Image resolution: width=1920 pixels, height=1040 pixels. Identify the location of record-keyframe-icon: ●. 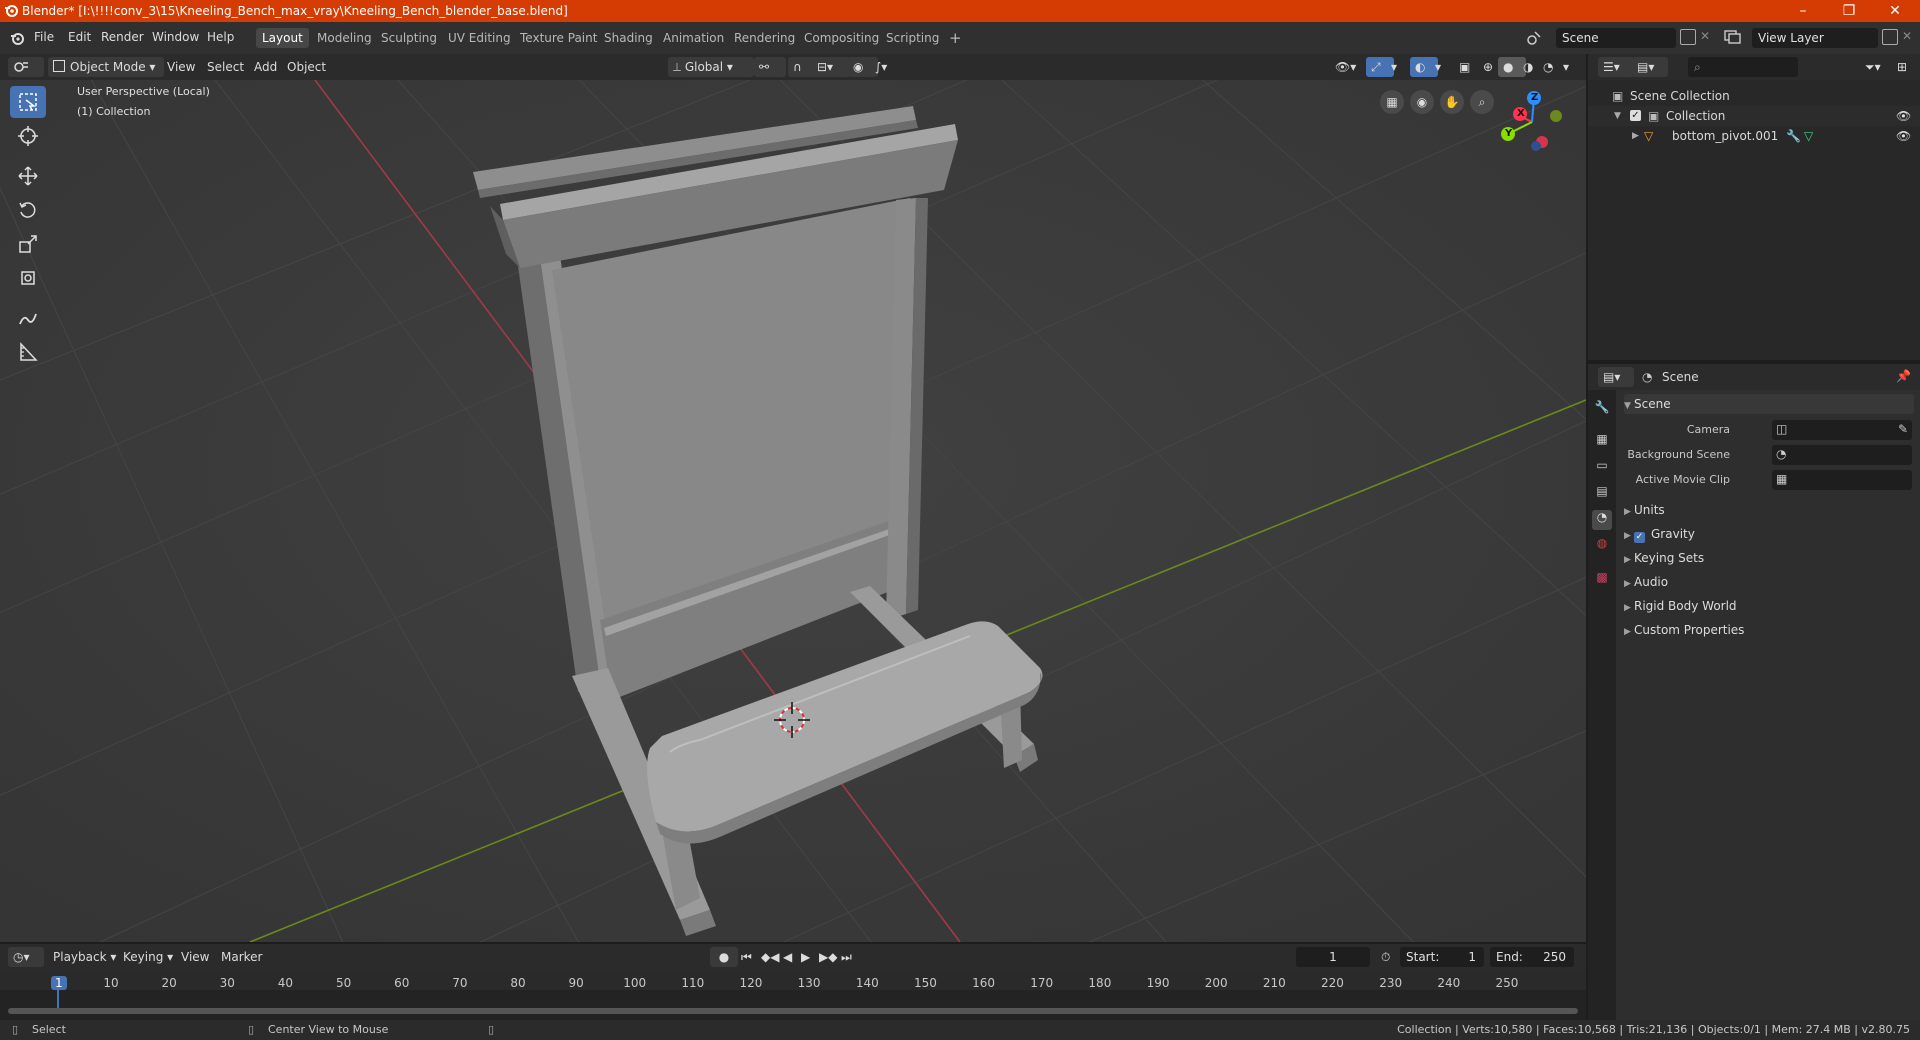
(724, 957).